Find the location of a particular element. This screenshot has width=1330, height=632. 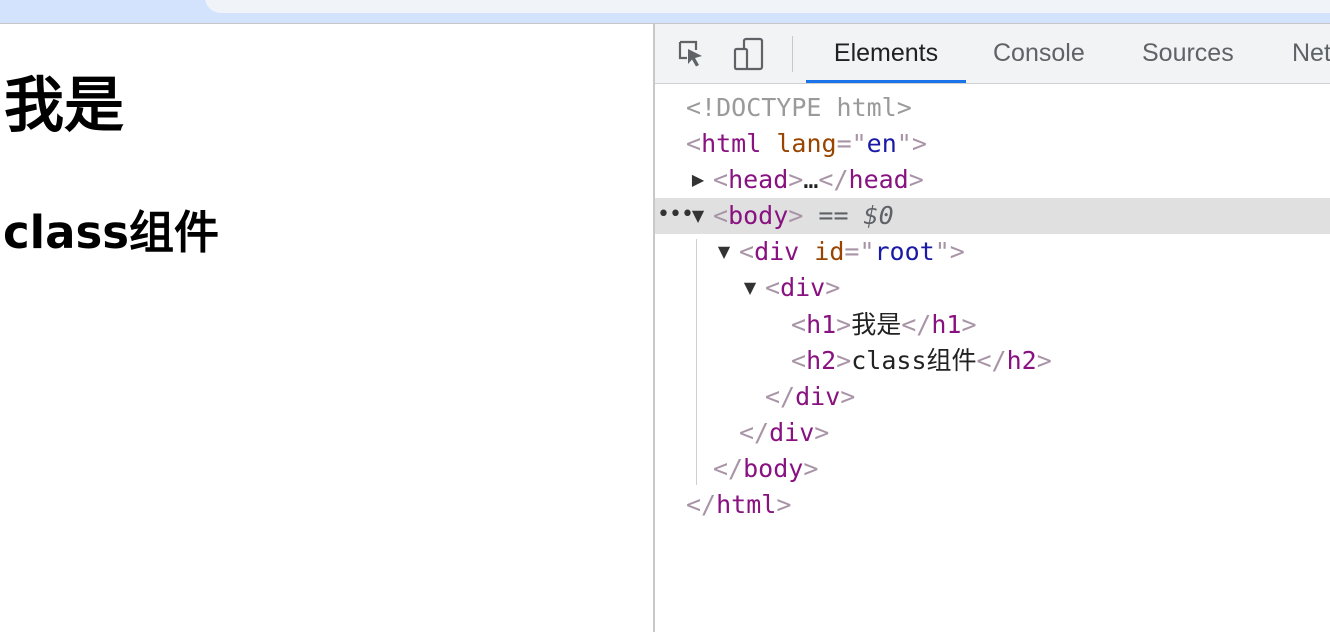

h1-element: <h1>我是</h1> is located at coordinates (884, 324).